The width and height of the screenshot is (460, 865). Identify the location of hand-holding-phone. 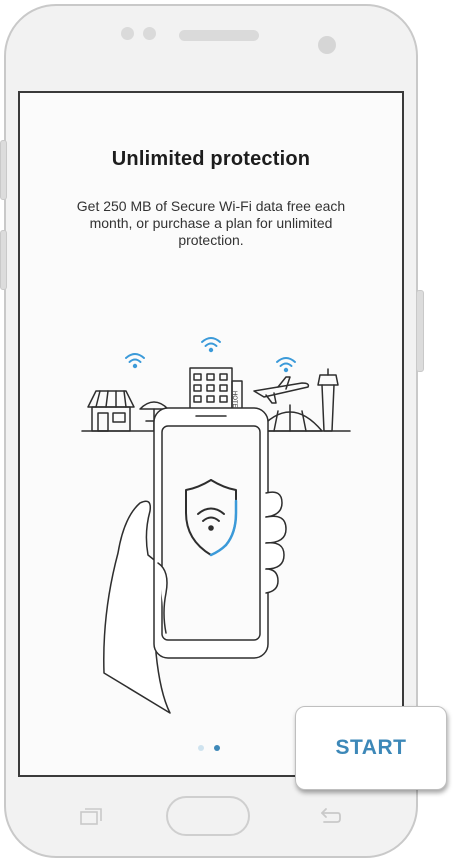
(195, 560).